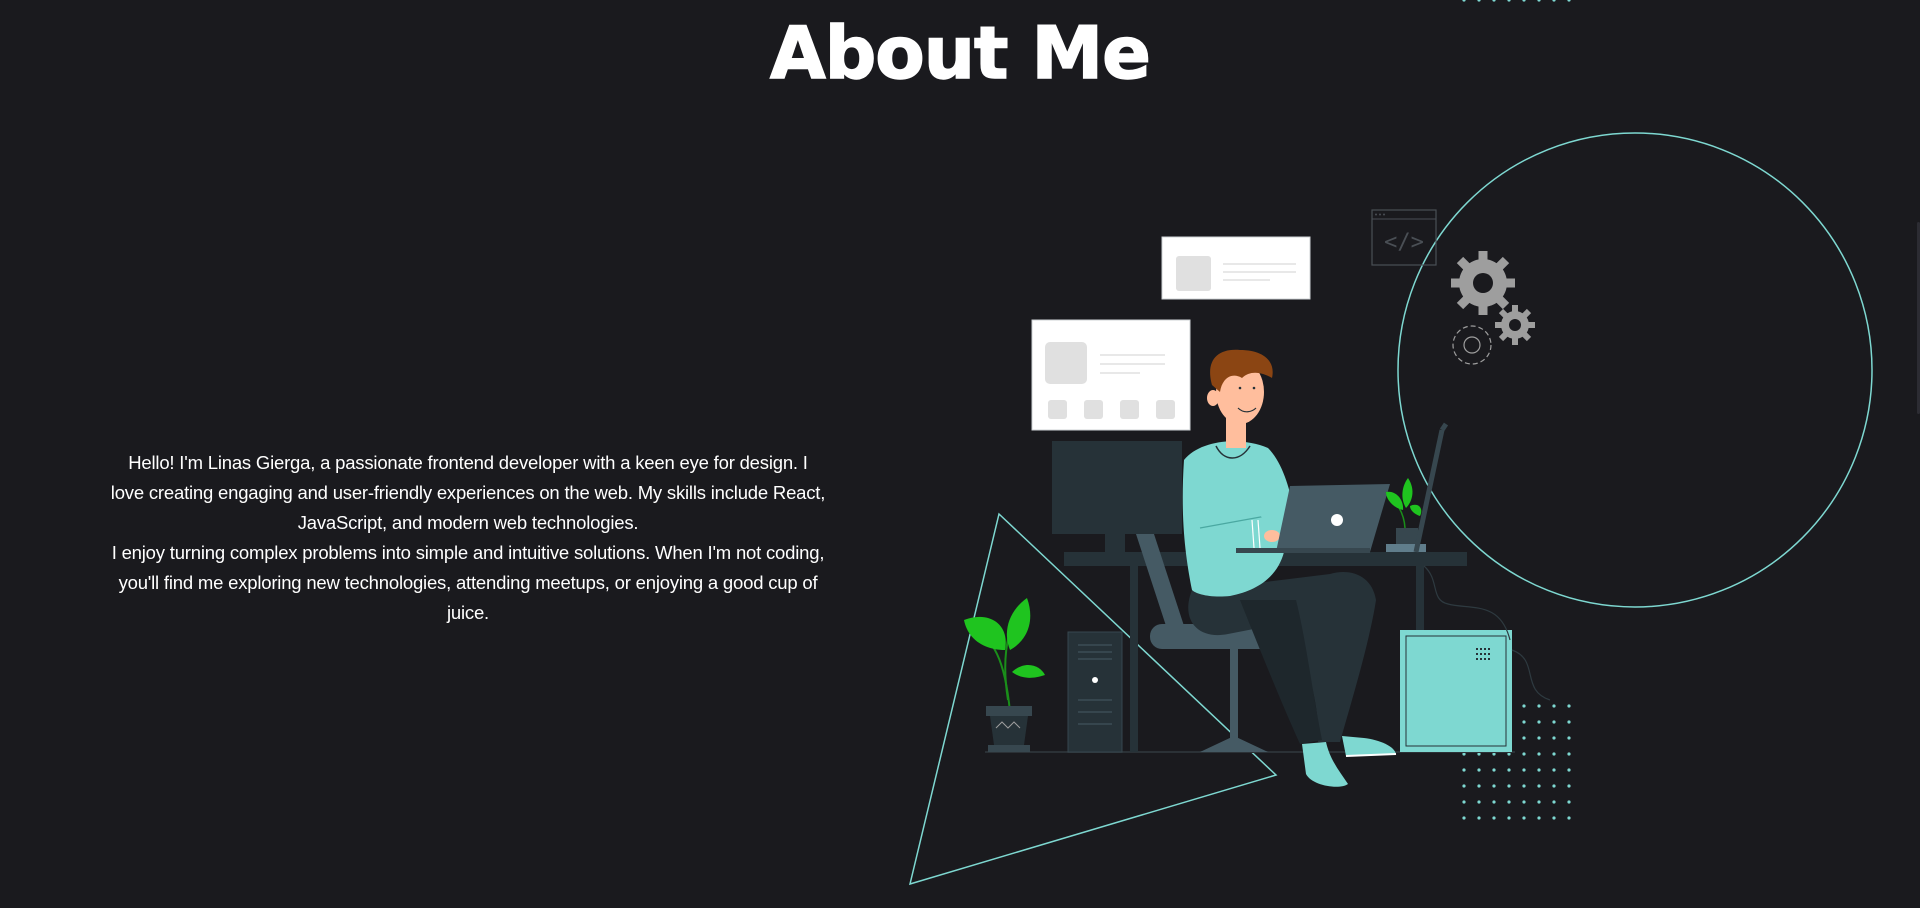 This screenshot has width=1920, height=908. I want to click on shoe-icon, so click(1349, 761).